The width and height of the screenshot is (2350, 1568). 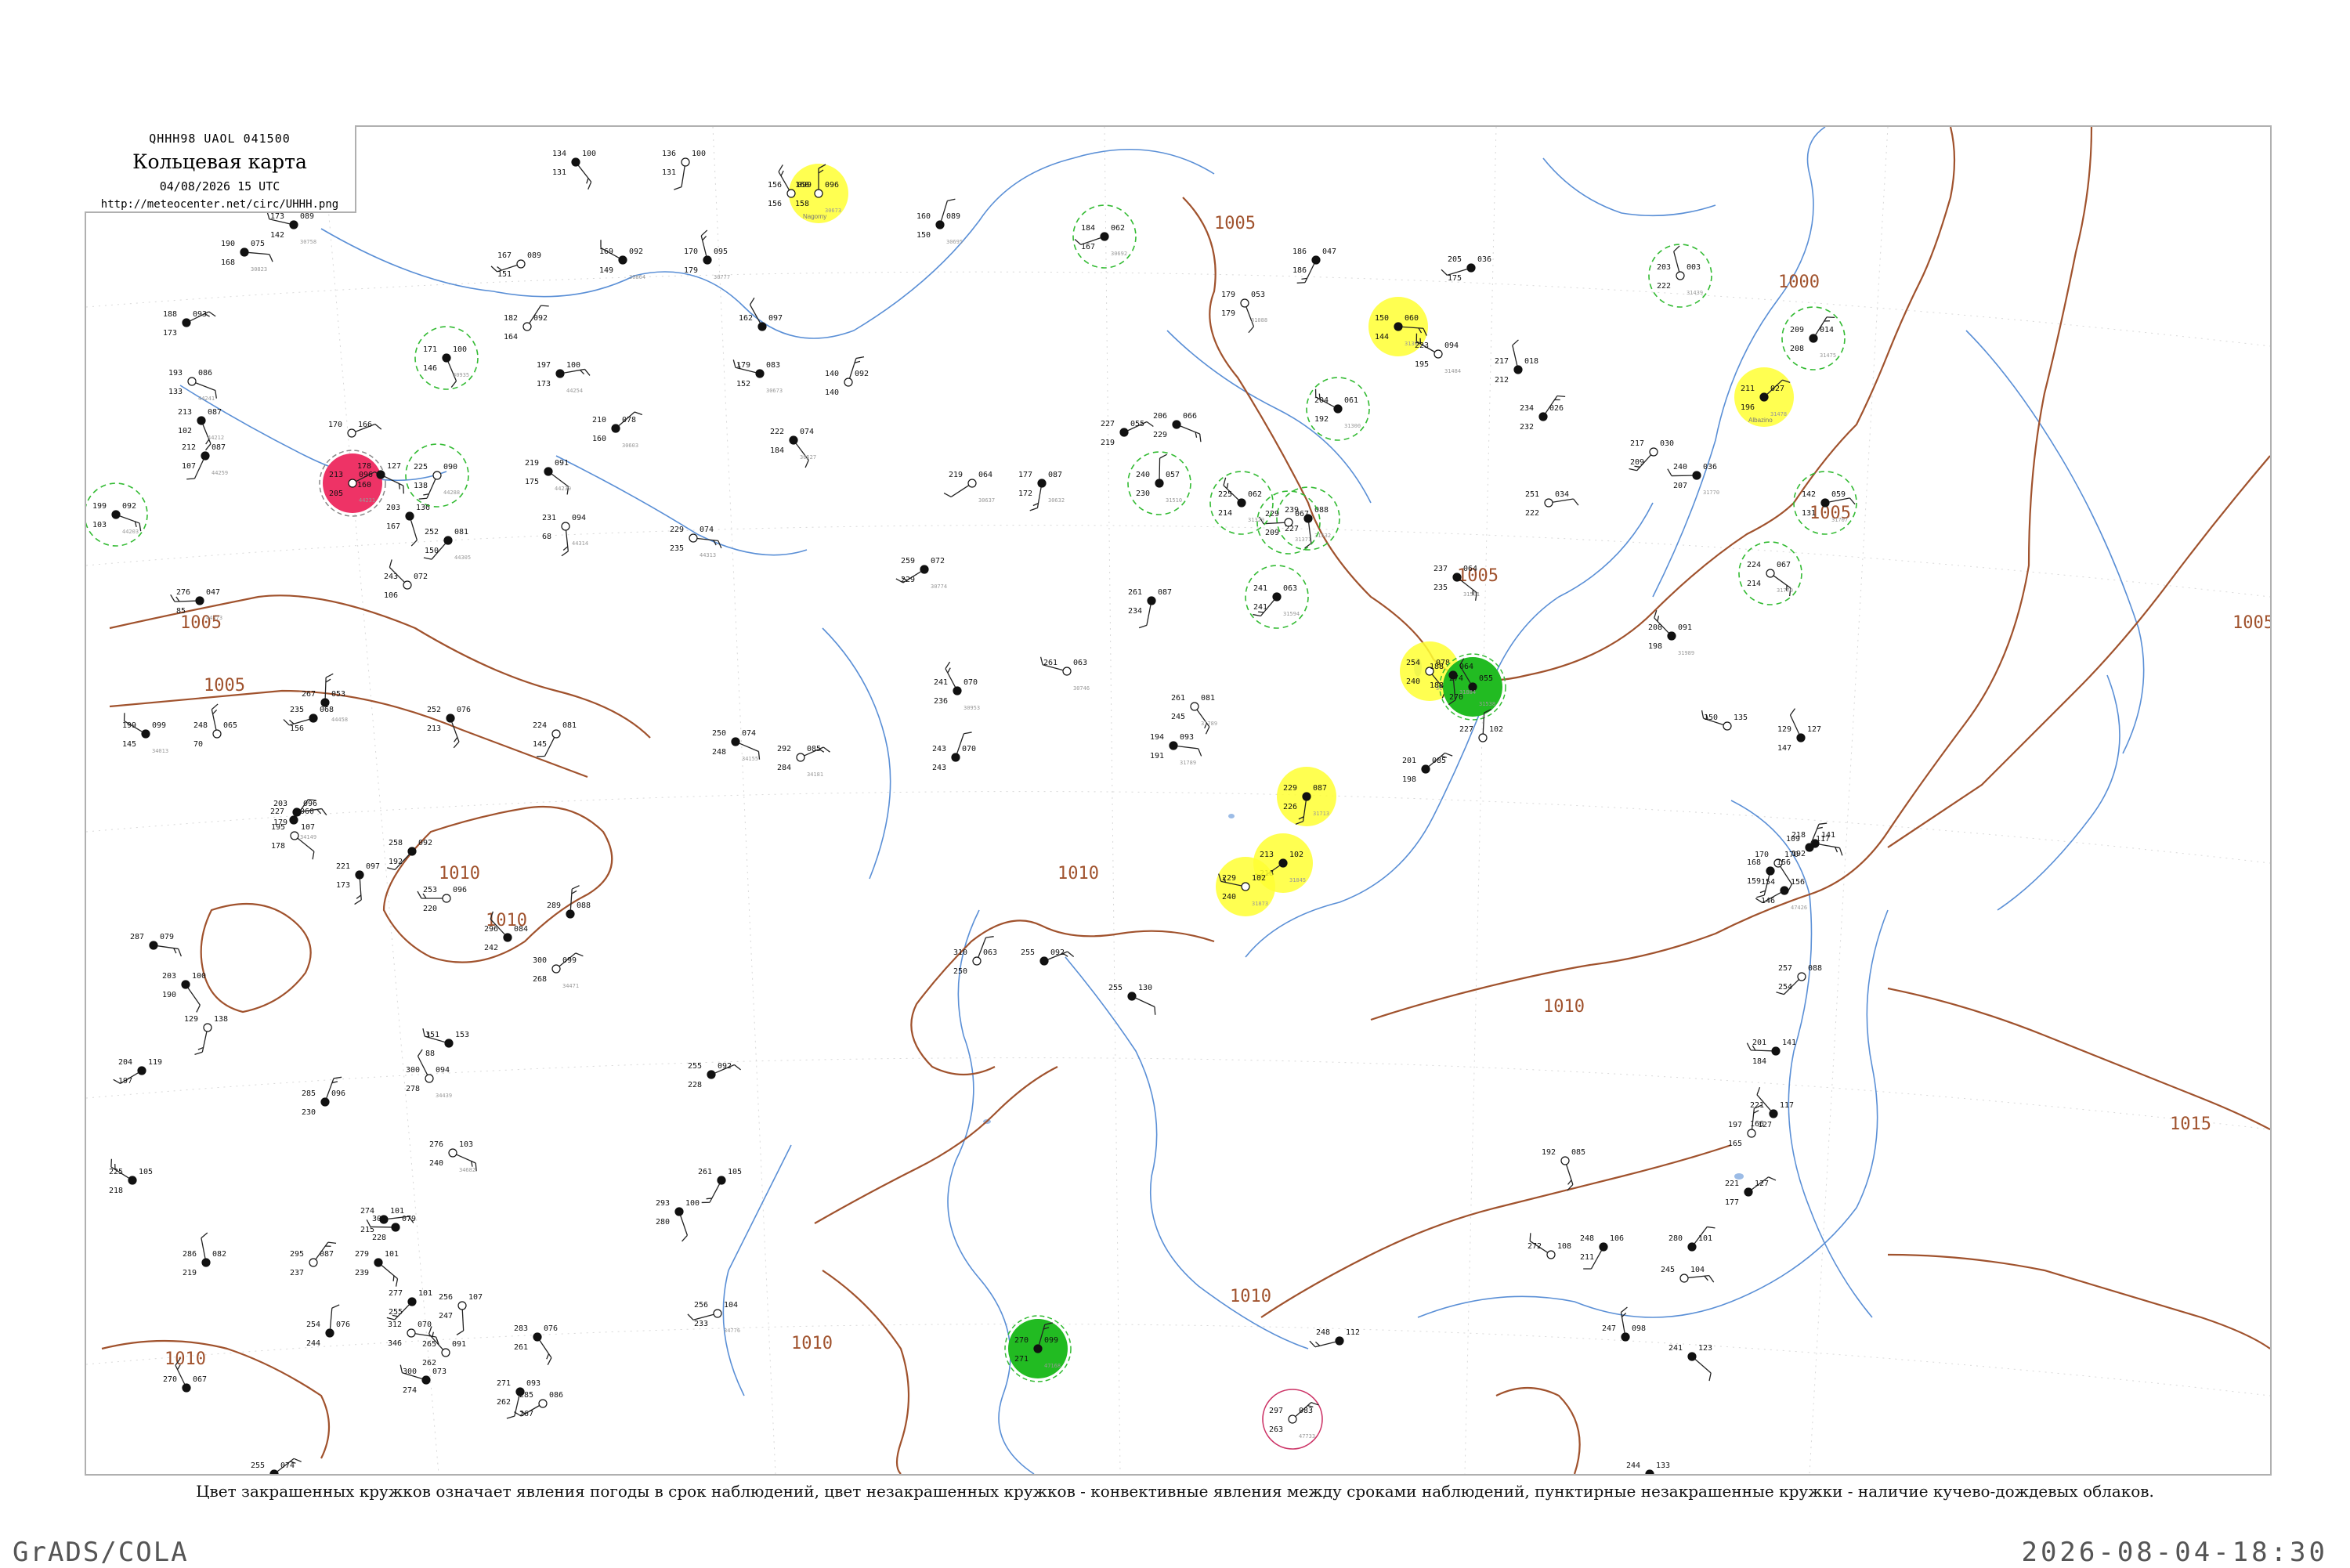 I want to click on station-marker: 072243106, so click(x=406, y=579).